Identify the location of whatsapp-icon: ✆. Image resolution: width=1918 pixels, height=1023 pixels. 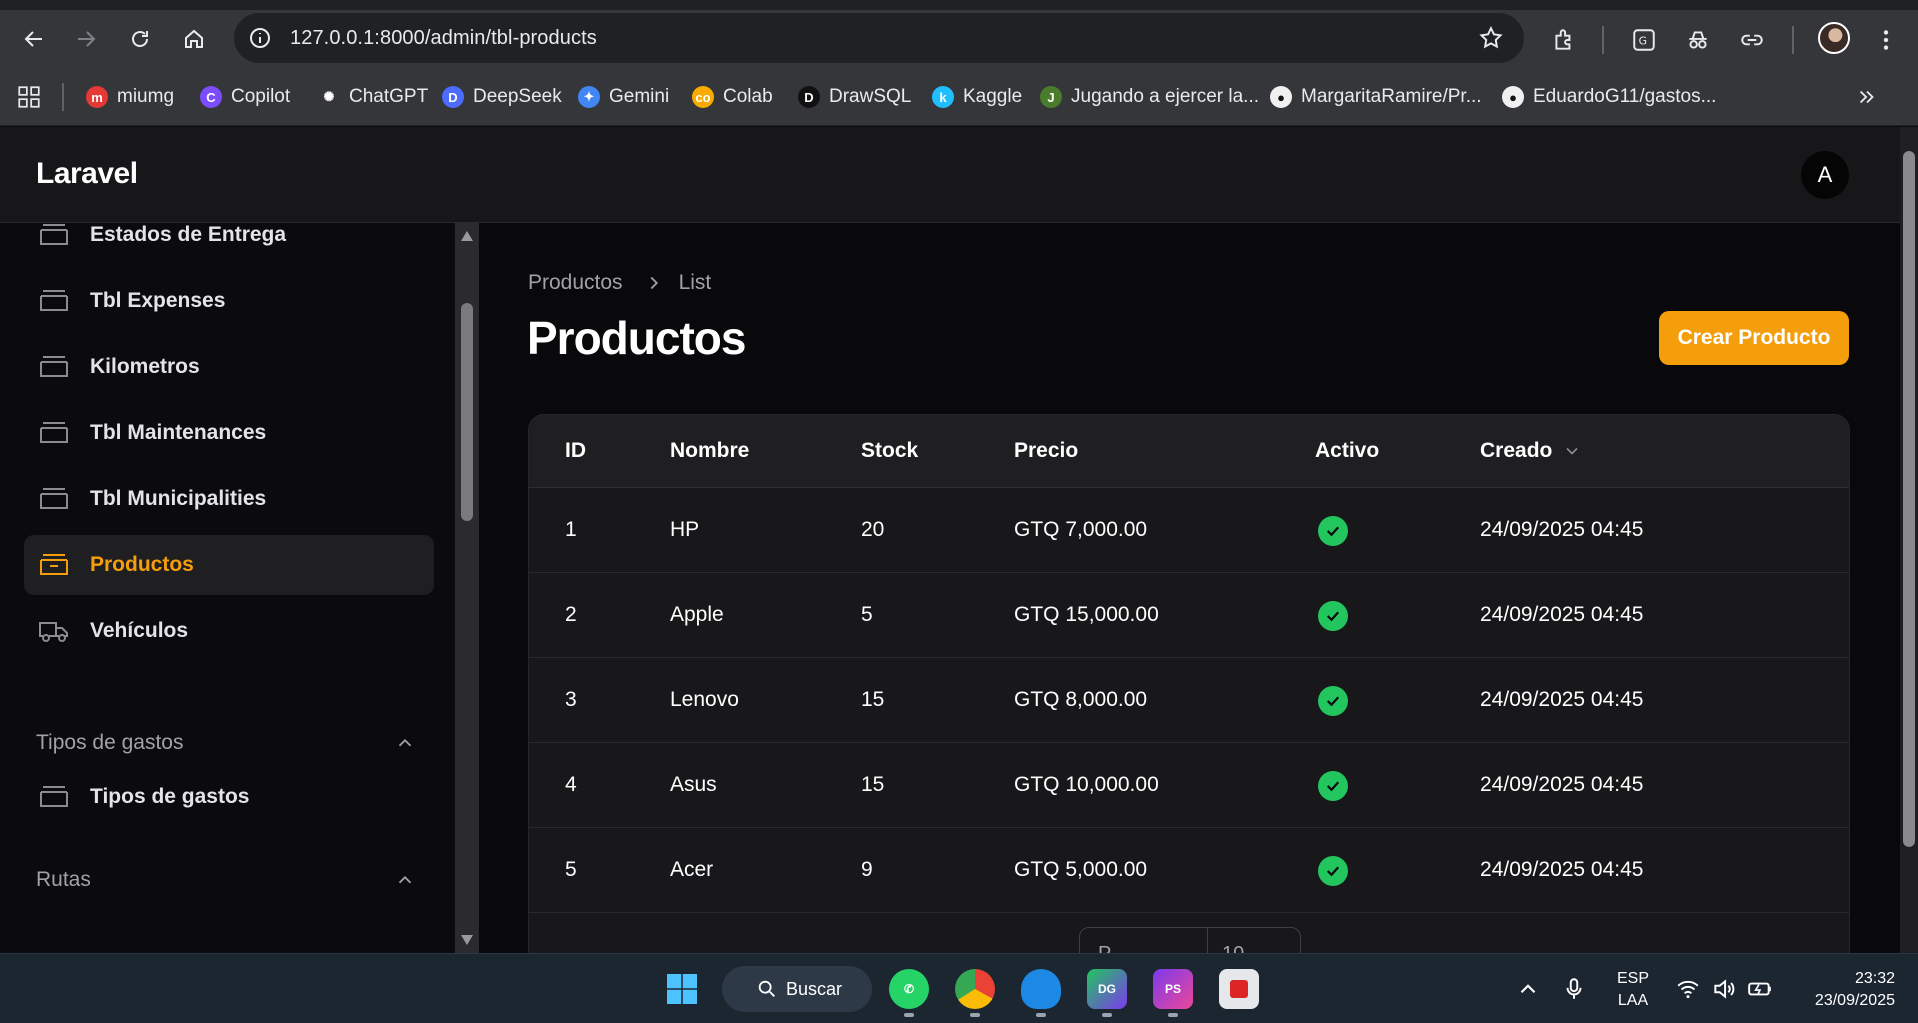
(909, 989).